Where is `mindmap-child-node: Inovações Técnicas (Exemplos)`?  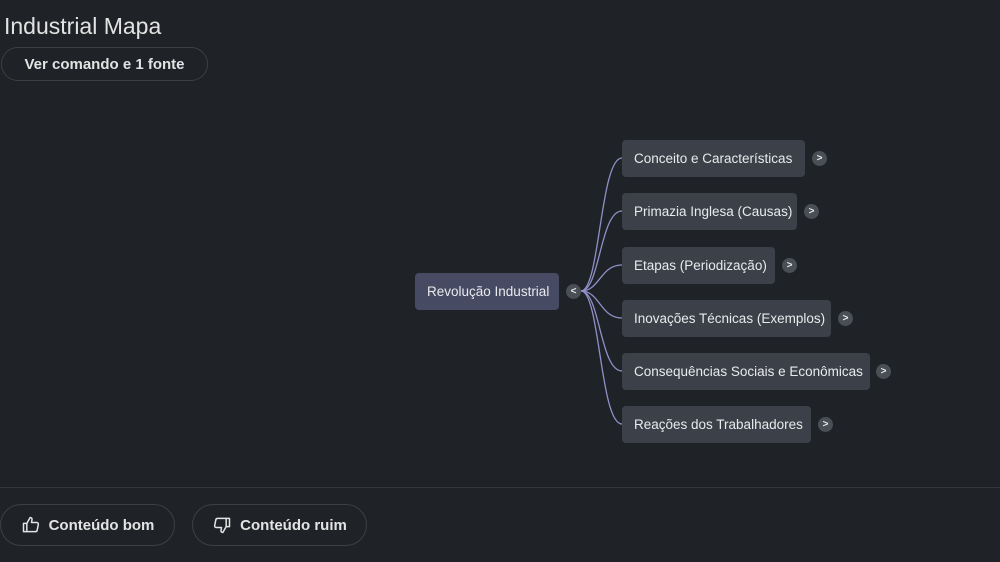
mindmap-child-node: Inovações Técnicas (Exemplos) is located at coordinates (726, 318).